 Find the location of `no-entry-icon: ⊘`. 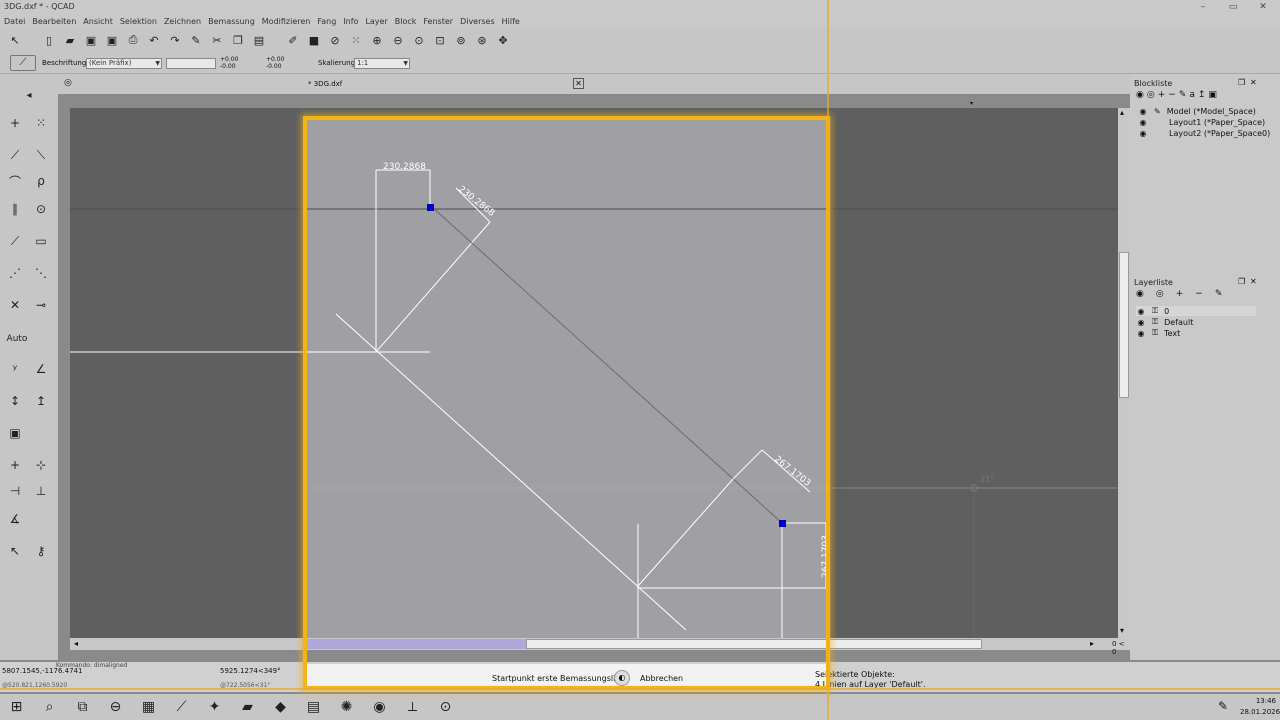

no-entry-icon: ⊘ is located at coordinates (335, 40).